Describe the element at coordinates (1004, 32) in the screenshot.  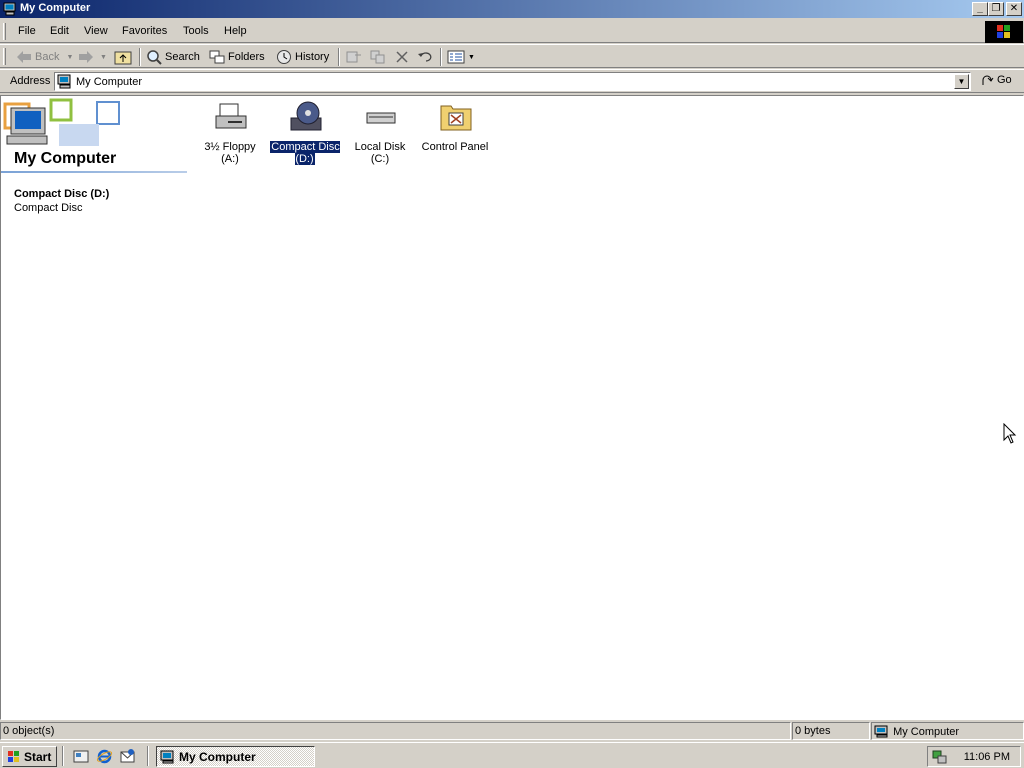
I see `windows-logo` at that location.